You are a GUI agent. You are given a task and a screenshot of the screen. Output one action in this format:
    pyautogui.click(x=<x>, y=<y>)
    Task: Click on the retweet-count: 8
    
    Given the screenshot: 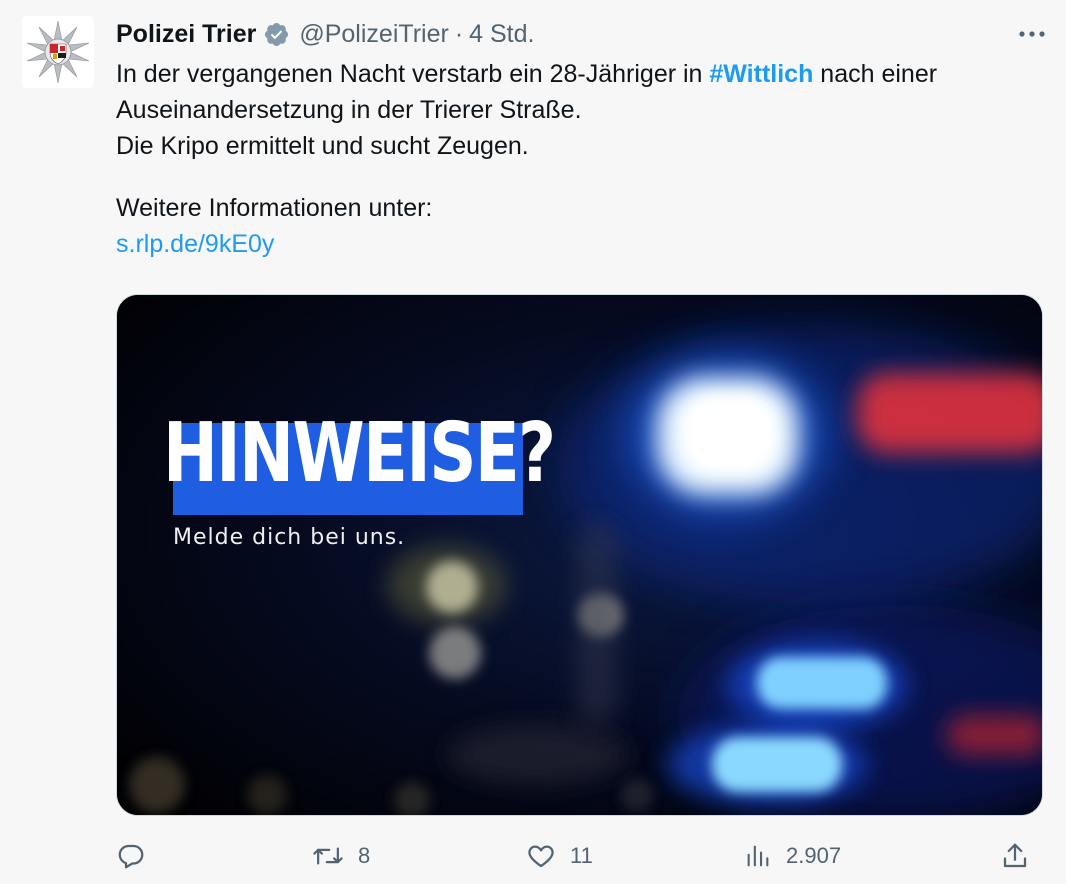 What is the action you would take?
    pyautogui.click(x=364, y=855)
    